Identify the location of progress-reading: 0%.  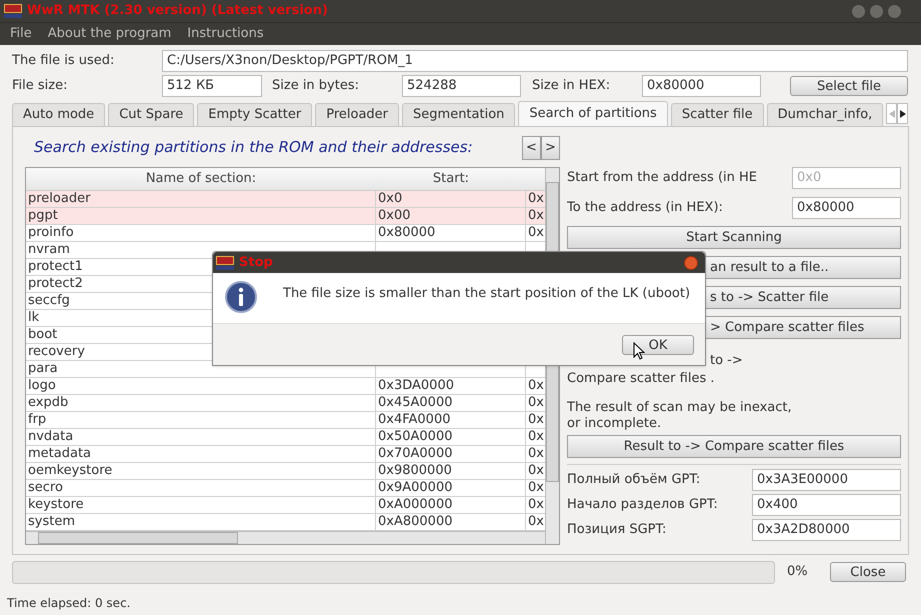
(797, 572).